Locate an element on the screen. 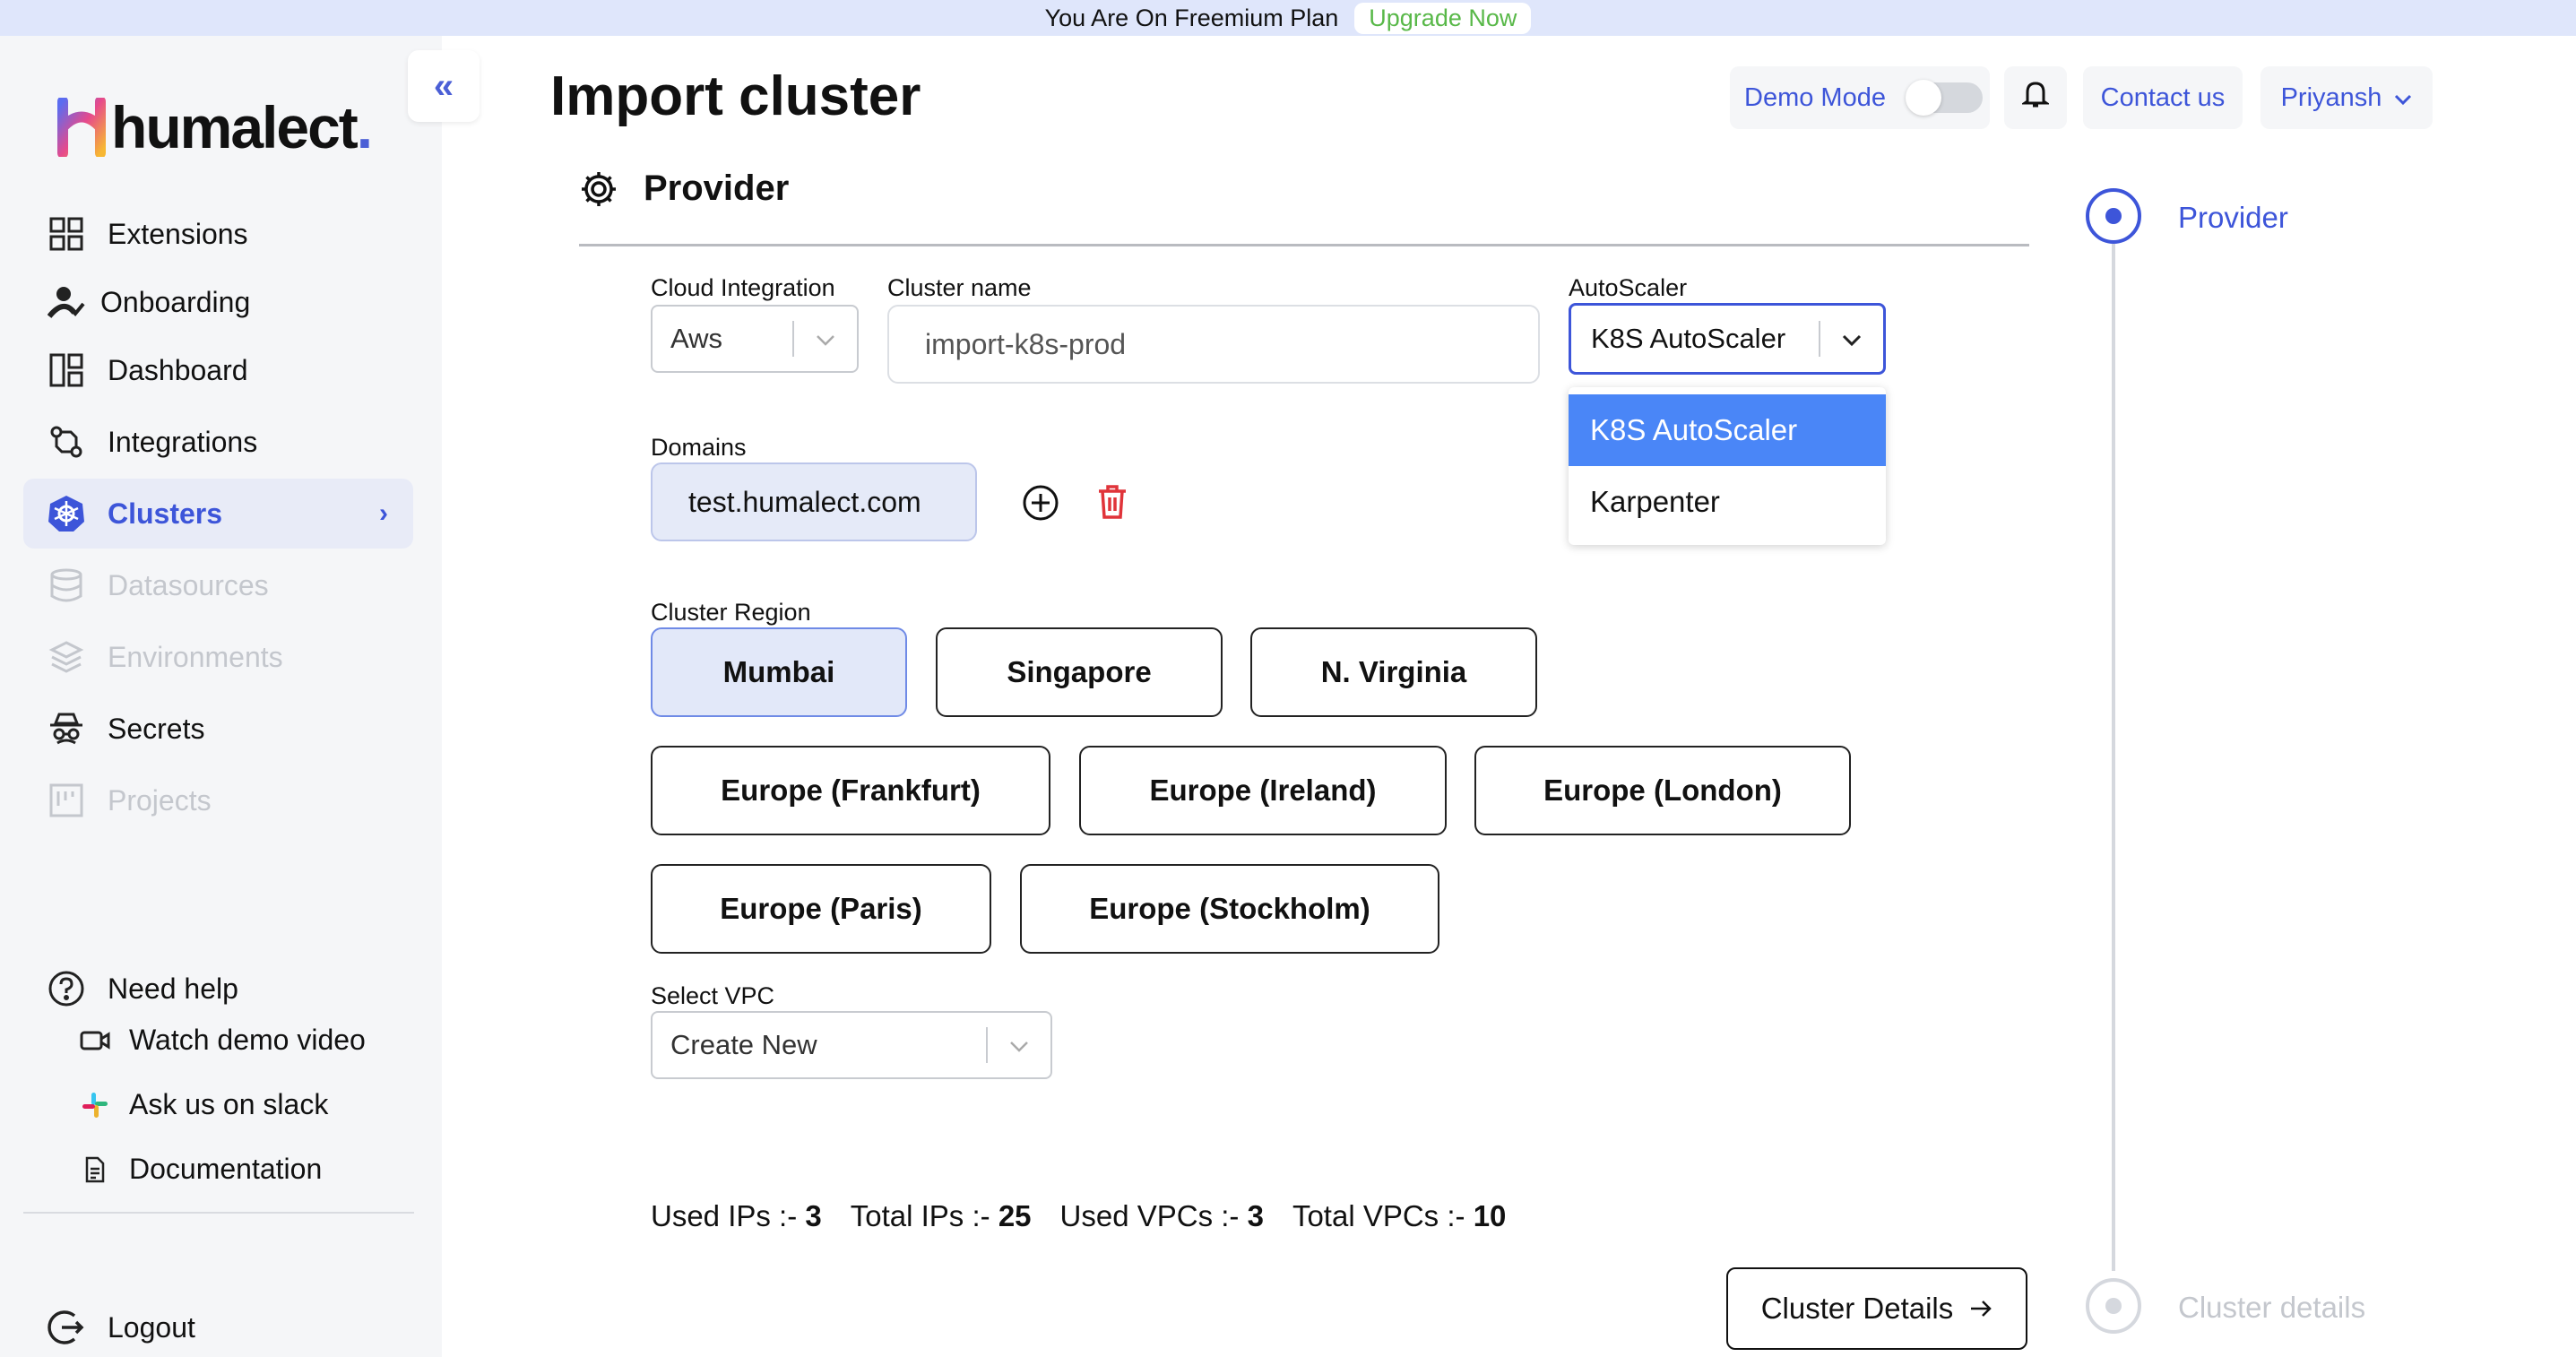 The width and height of the screenshot is (2576, 1357). sidebar-item-extensions: Extensions is located at coordinates (218, 234).